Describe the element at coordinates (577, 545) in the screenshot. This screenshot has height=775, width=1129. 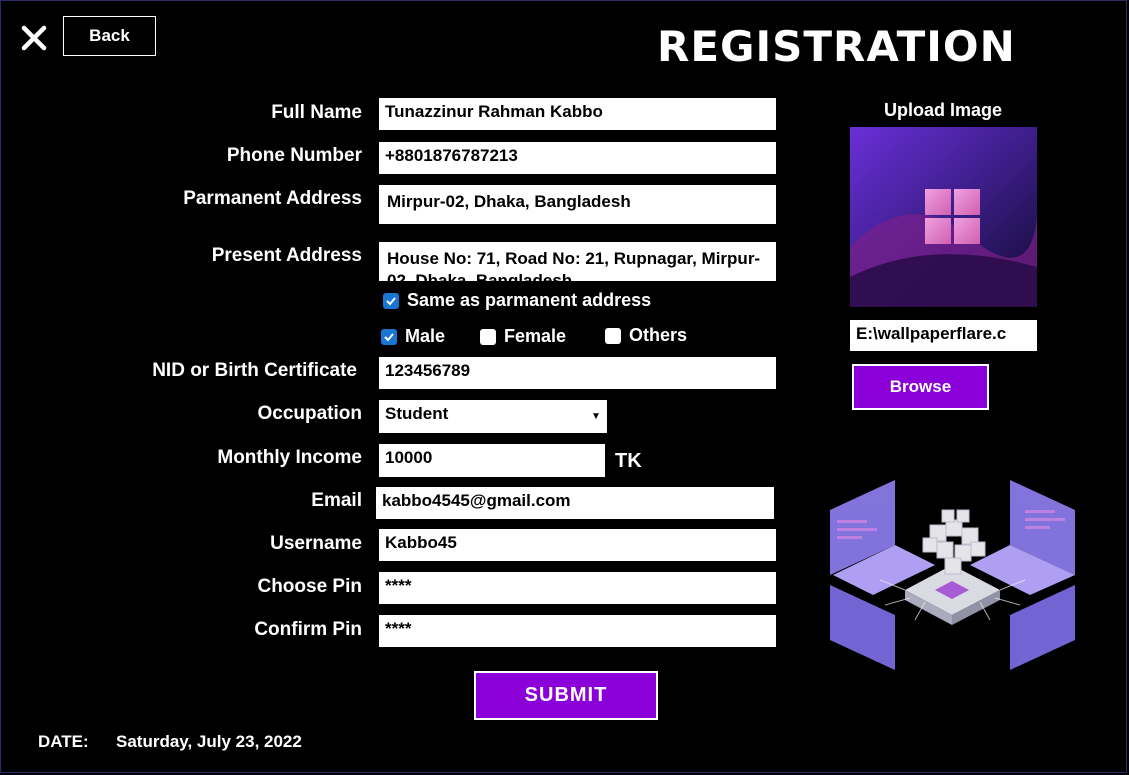
I see `username-input: Kabbo45` at that location.